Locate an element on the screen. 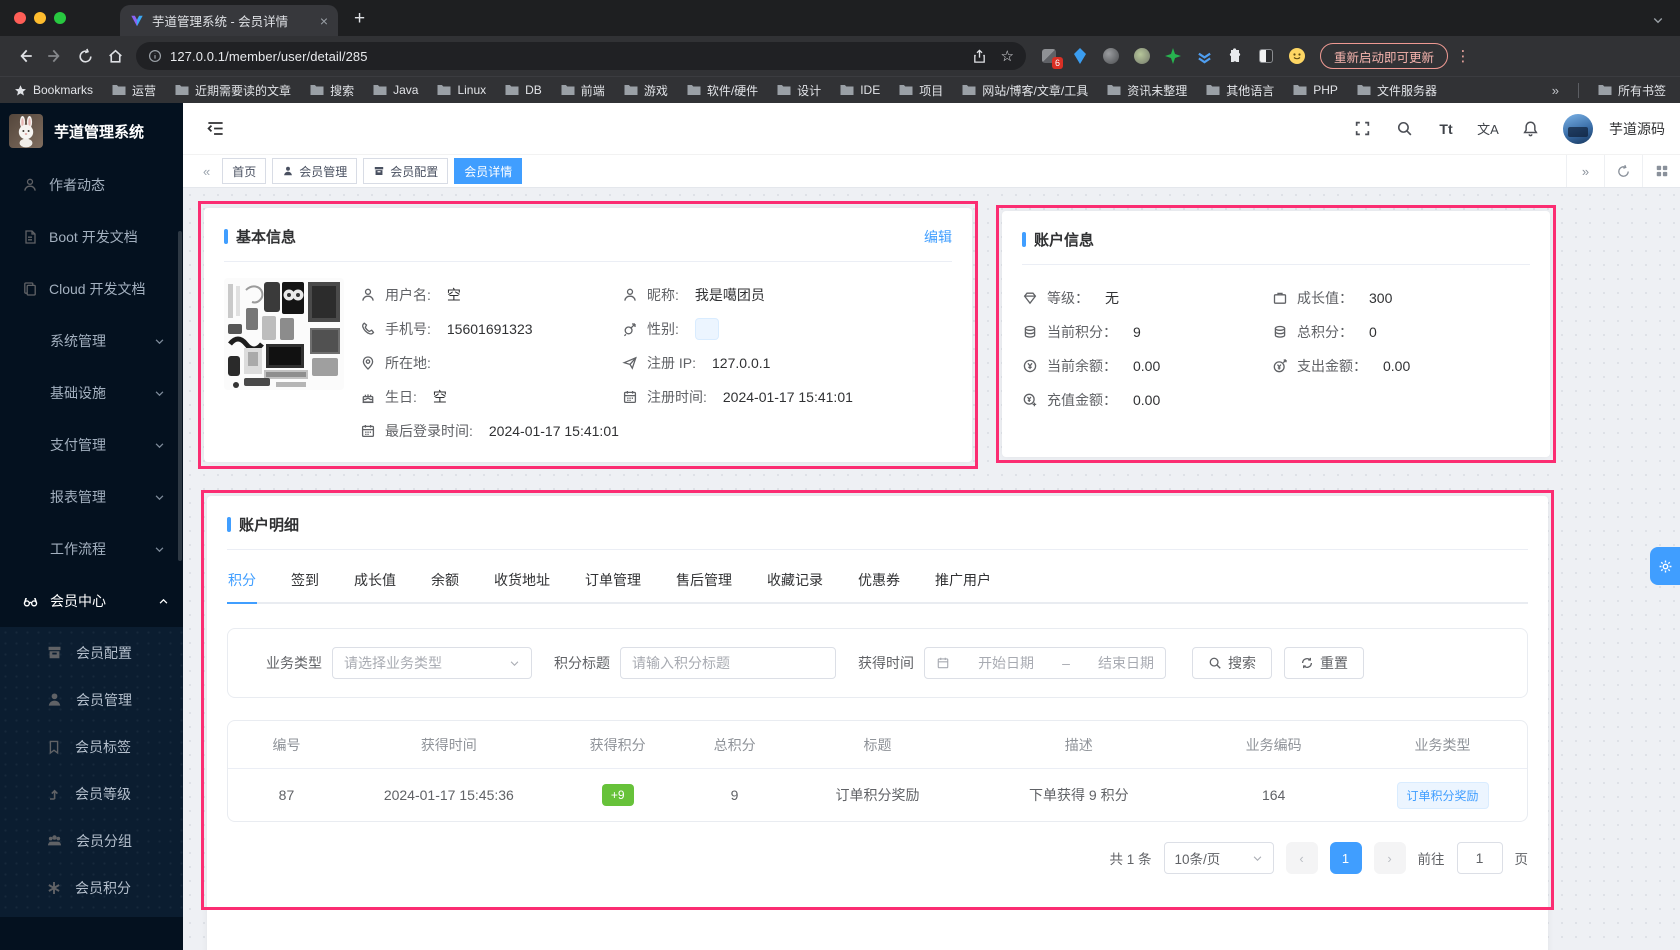 This screenshot has height=950, width=1680. tag-member-detail: 会员详情 is located at coordinates (488, 171).